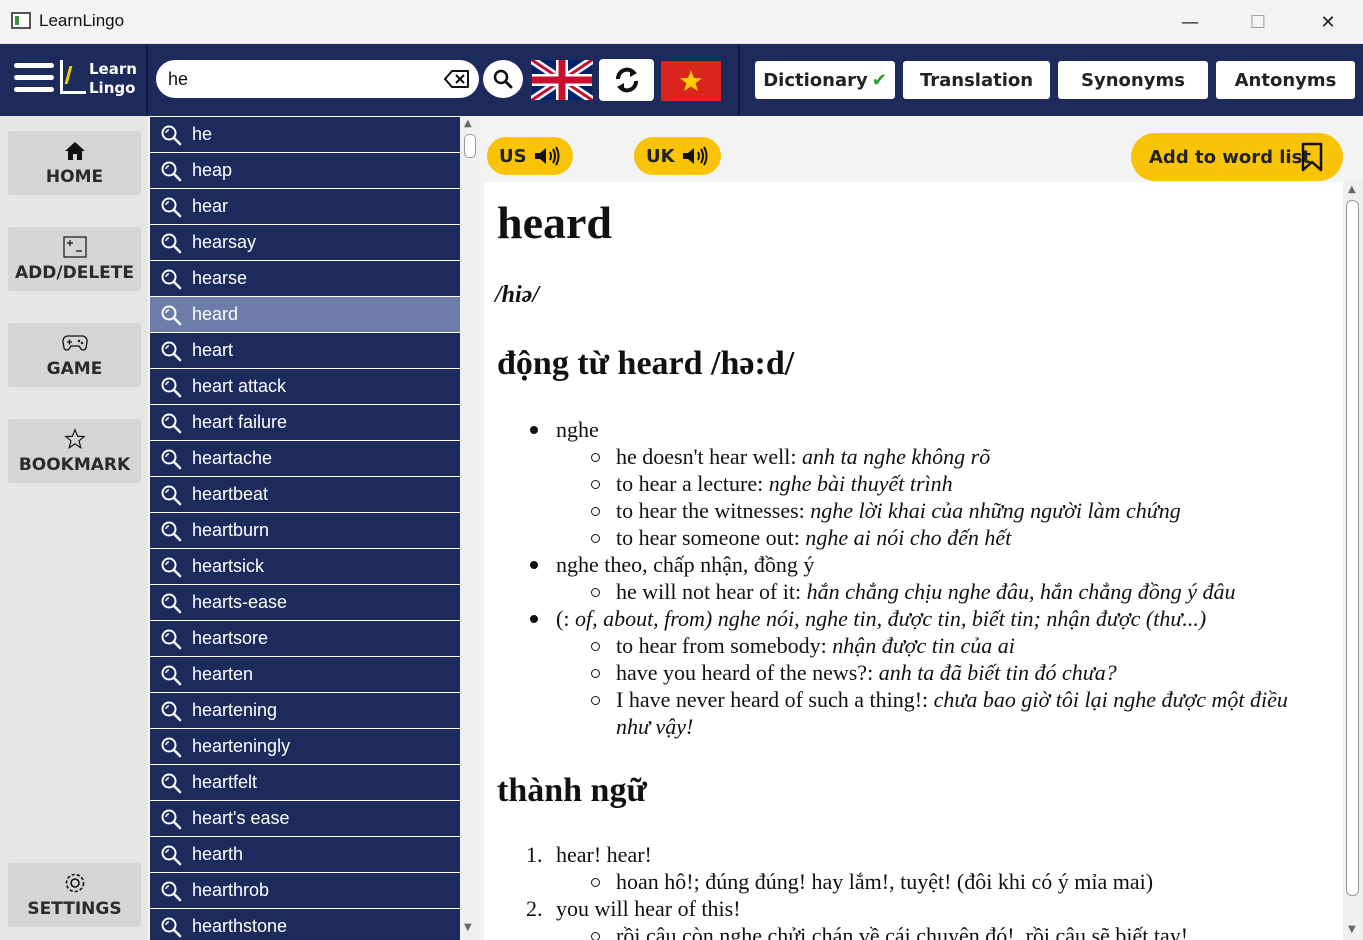 The height and width of the screenshot is (940, 1363). Describe the element at coordinates (691, 81) in the screenshot. I see `vietnam-flag-icon` at that location.